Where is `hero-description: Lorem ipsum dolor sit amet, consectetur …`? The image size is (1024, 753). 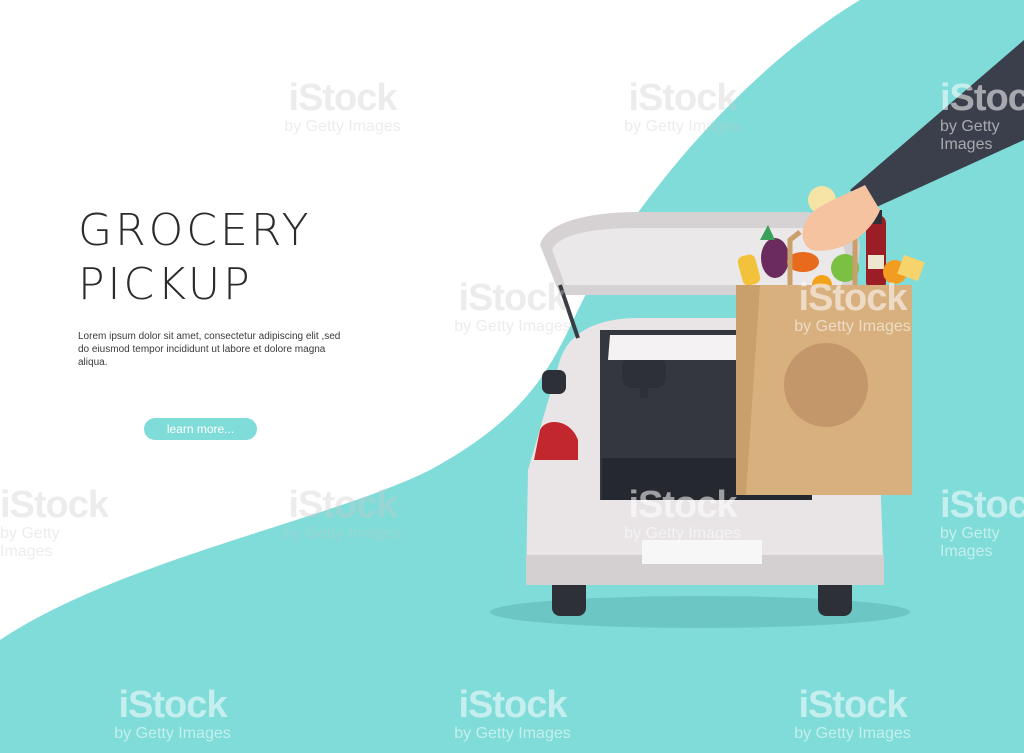 hero-description: Lorem ipsum dolor sit amet, consectetur … is located at coordinates (209, 349).